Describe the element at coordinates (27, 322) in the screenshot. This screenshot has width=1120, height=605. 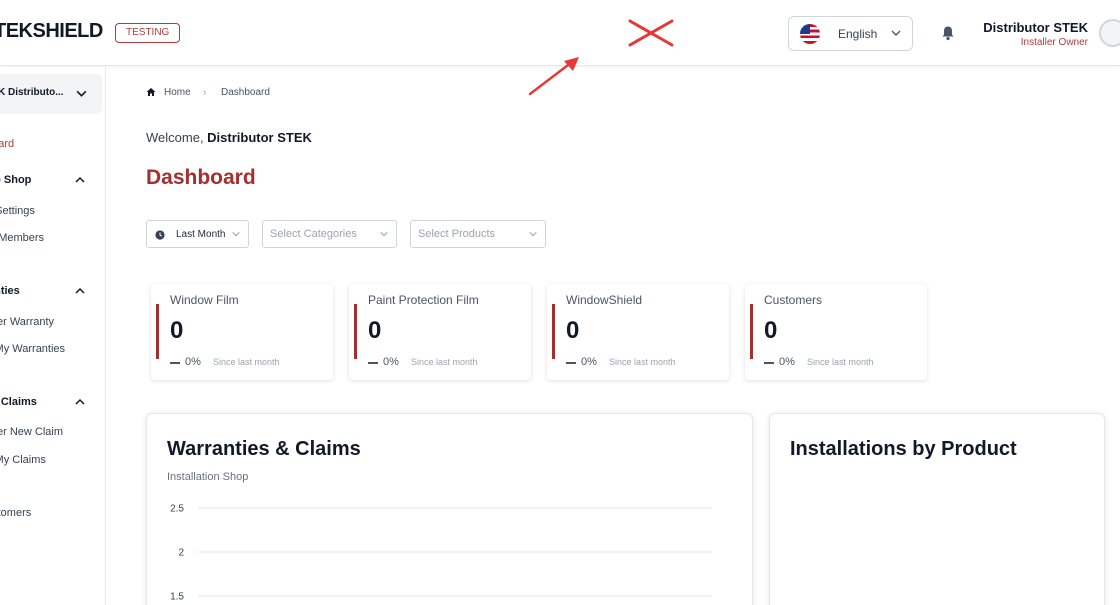
I see `sidebar-item-register-warranty: ister Warranty` at that location.